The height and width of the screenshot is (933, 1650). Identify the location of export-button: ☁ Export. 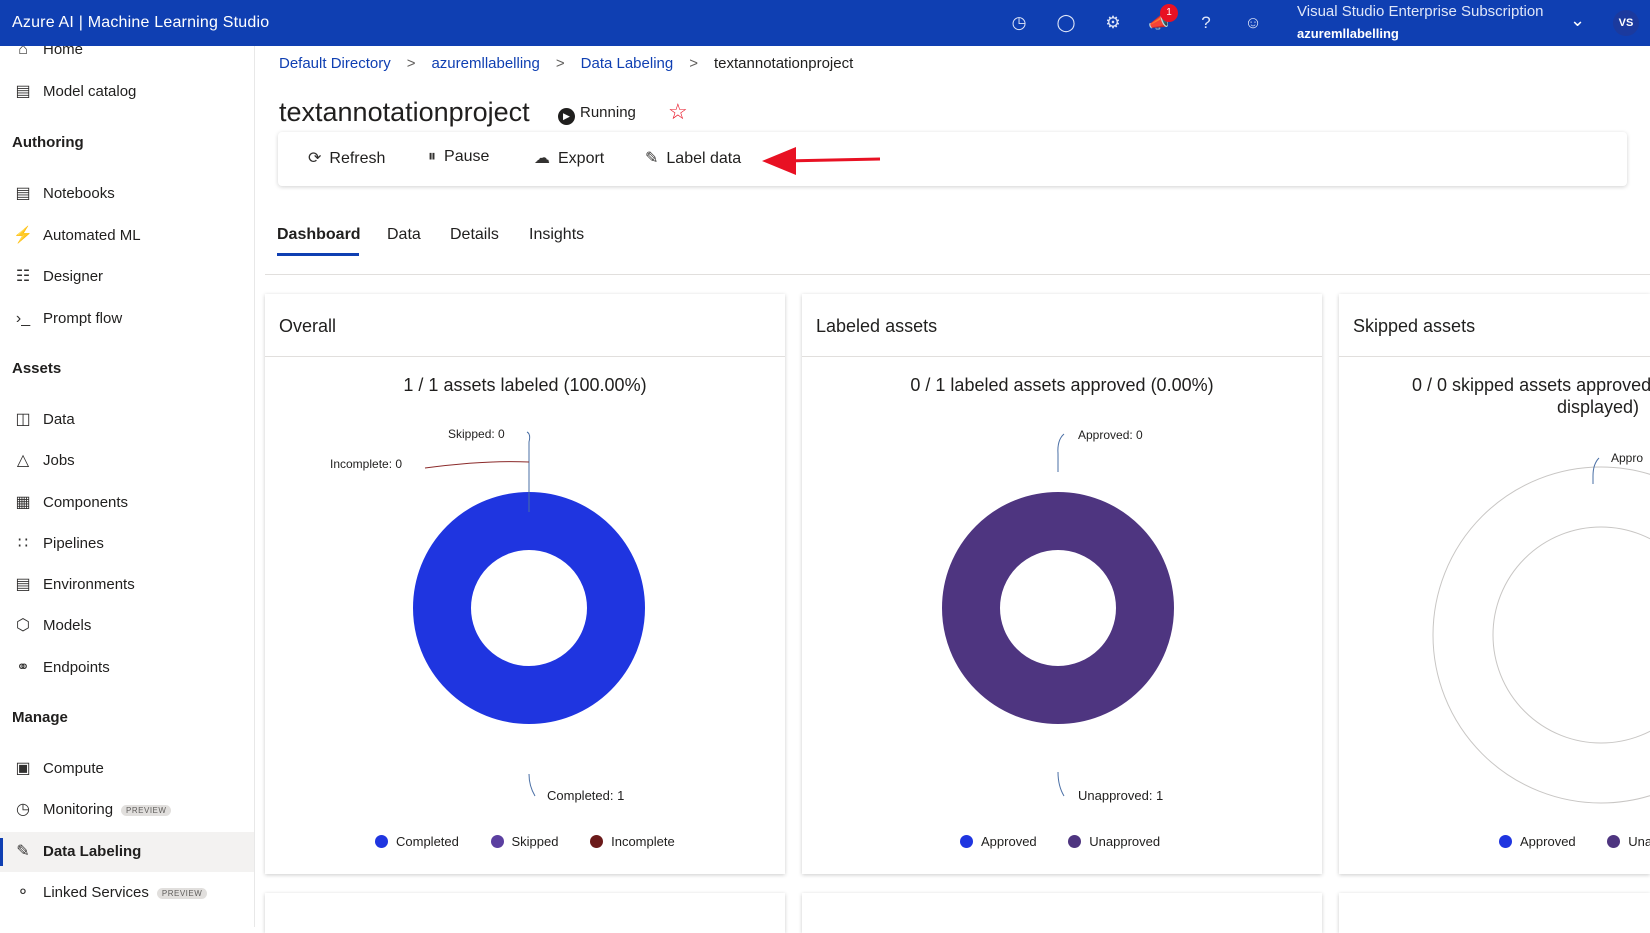
(569, 158).